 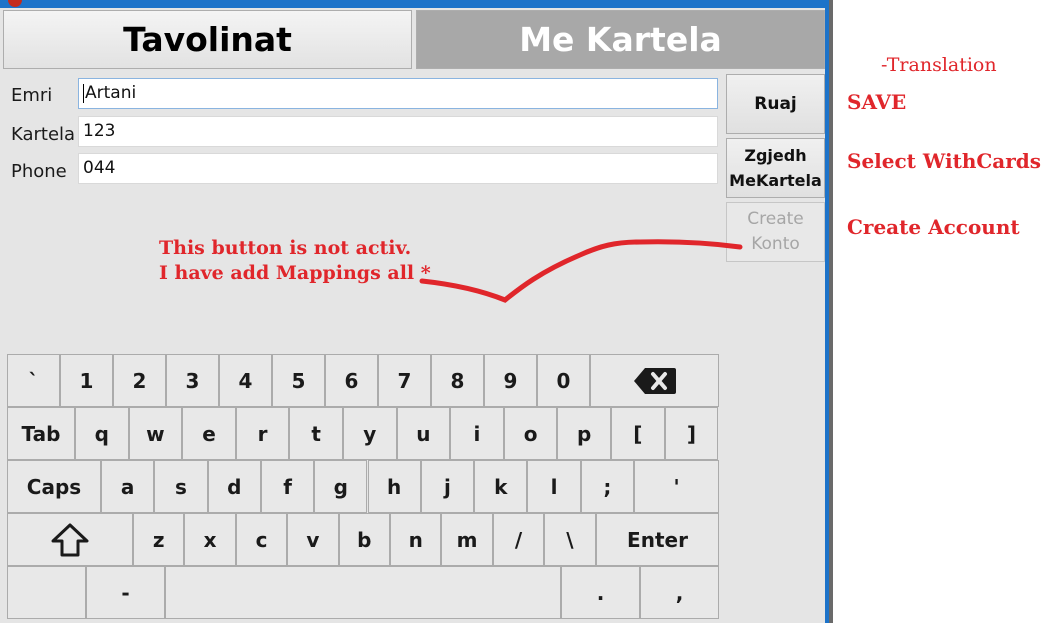 I want to click on key-t: t, so click(x=316, y=433).